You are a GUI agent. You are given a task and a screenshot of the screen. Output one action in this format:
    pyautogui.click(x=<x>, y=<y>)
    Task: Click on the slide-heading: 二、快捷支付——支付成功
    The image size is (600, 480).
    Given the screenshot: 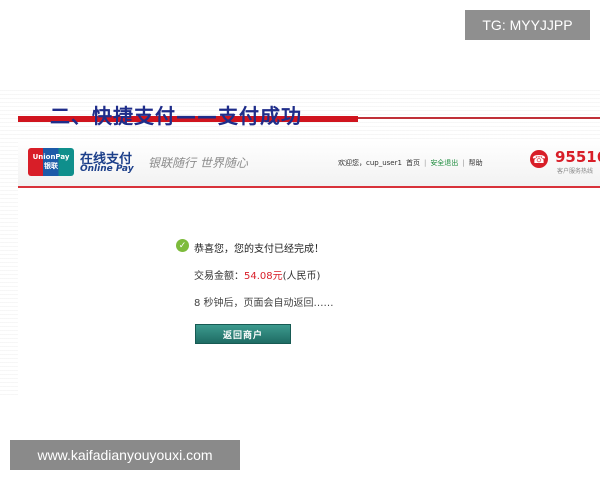 What is the action you would take?
    pyautogui.click(x=176, y=116)
    